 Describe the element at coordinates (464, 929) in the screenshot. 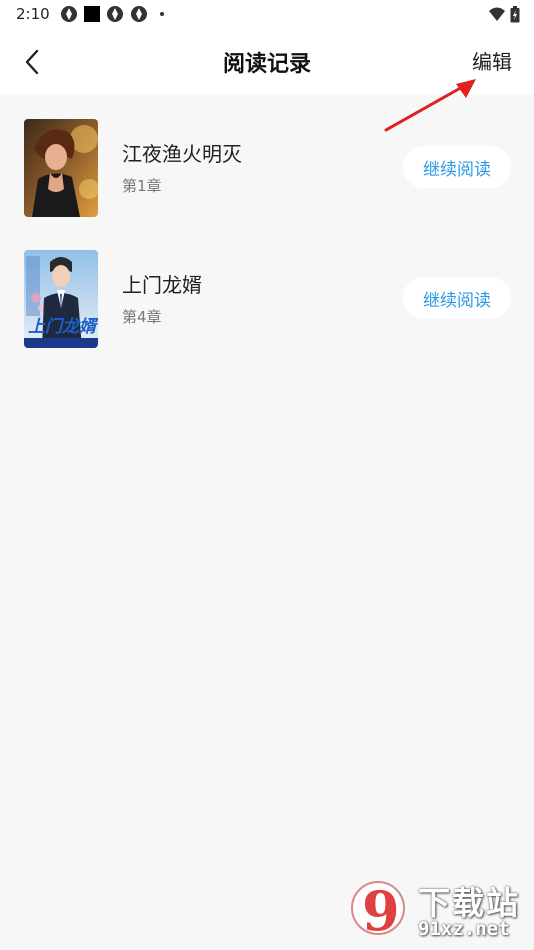

I see `watermark-site: 91xz.net` at that location.